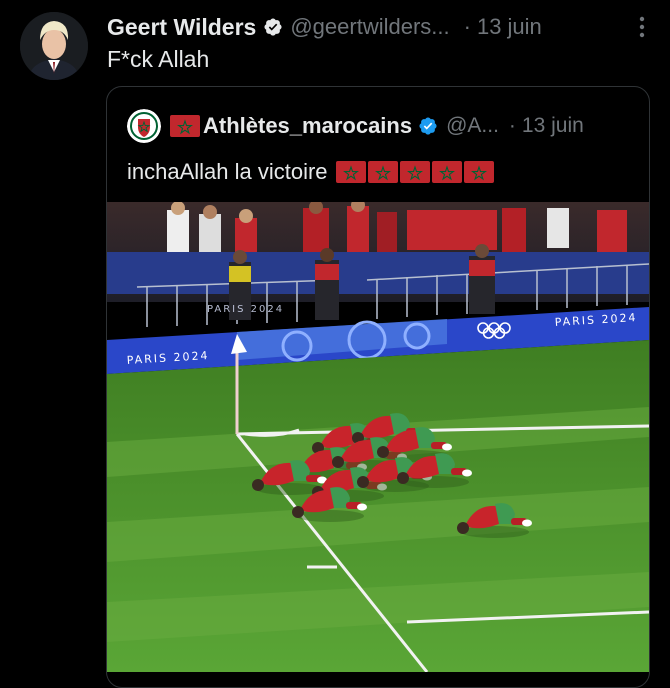 This screenshot has height=688, width=670. I want to click on federation-crest-avatar, so click(144, 126).